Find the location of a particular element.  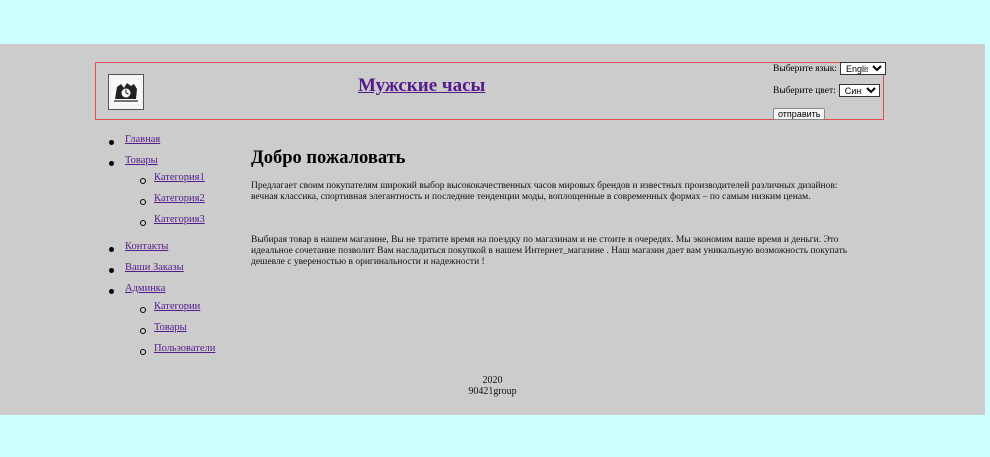

footer: 2020 90421group is located at coordinates (492, 386).